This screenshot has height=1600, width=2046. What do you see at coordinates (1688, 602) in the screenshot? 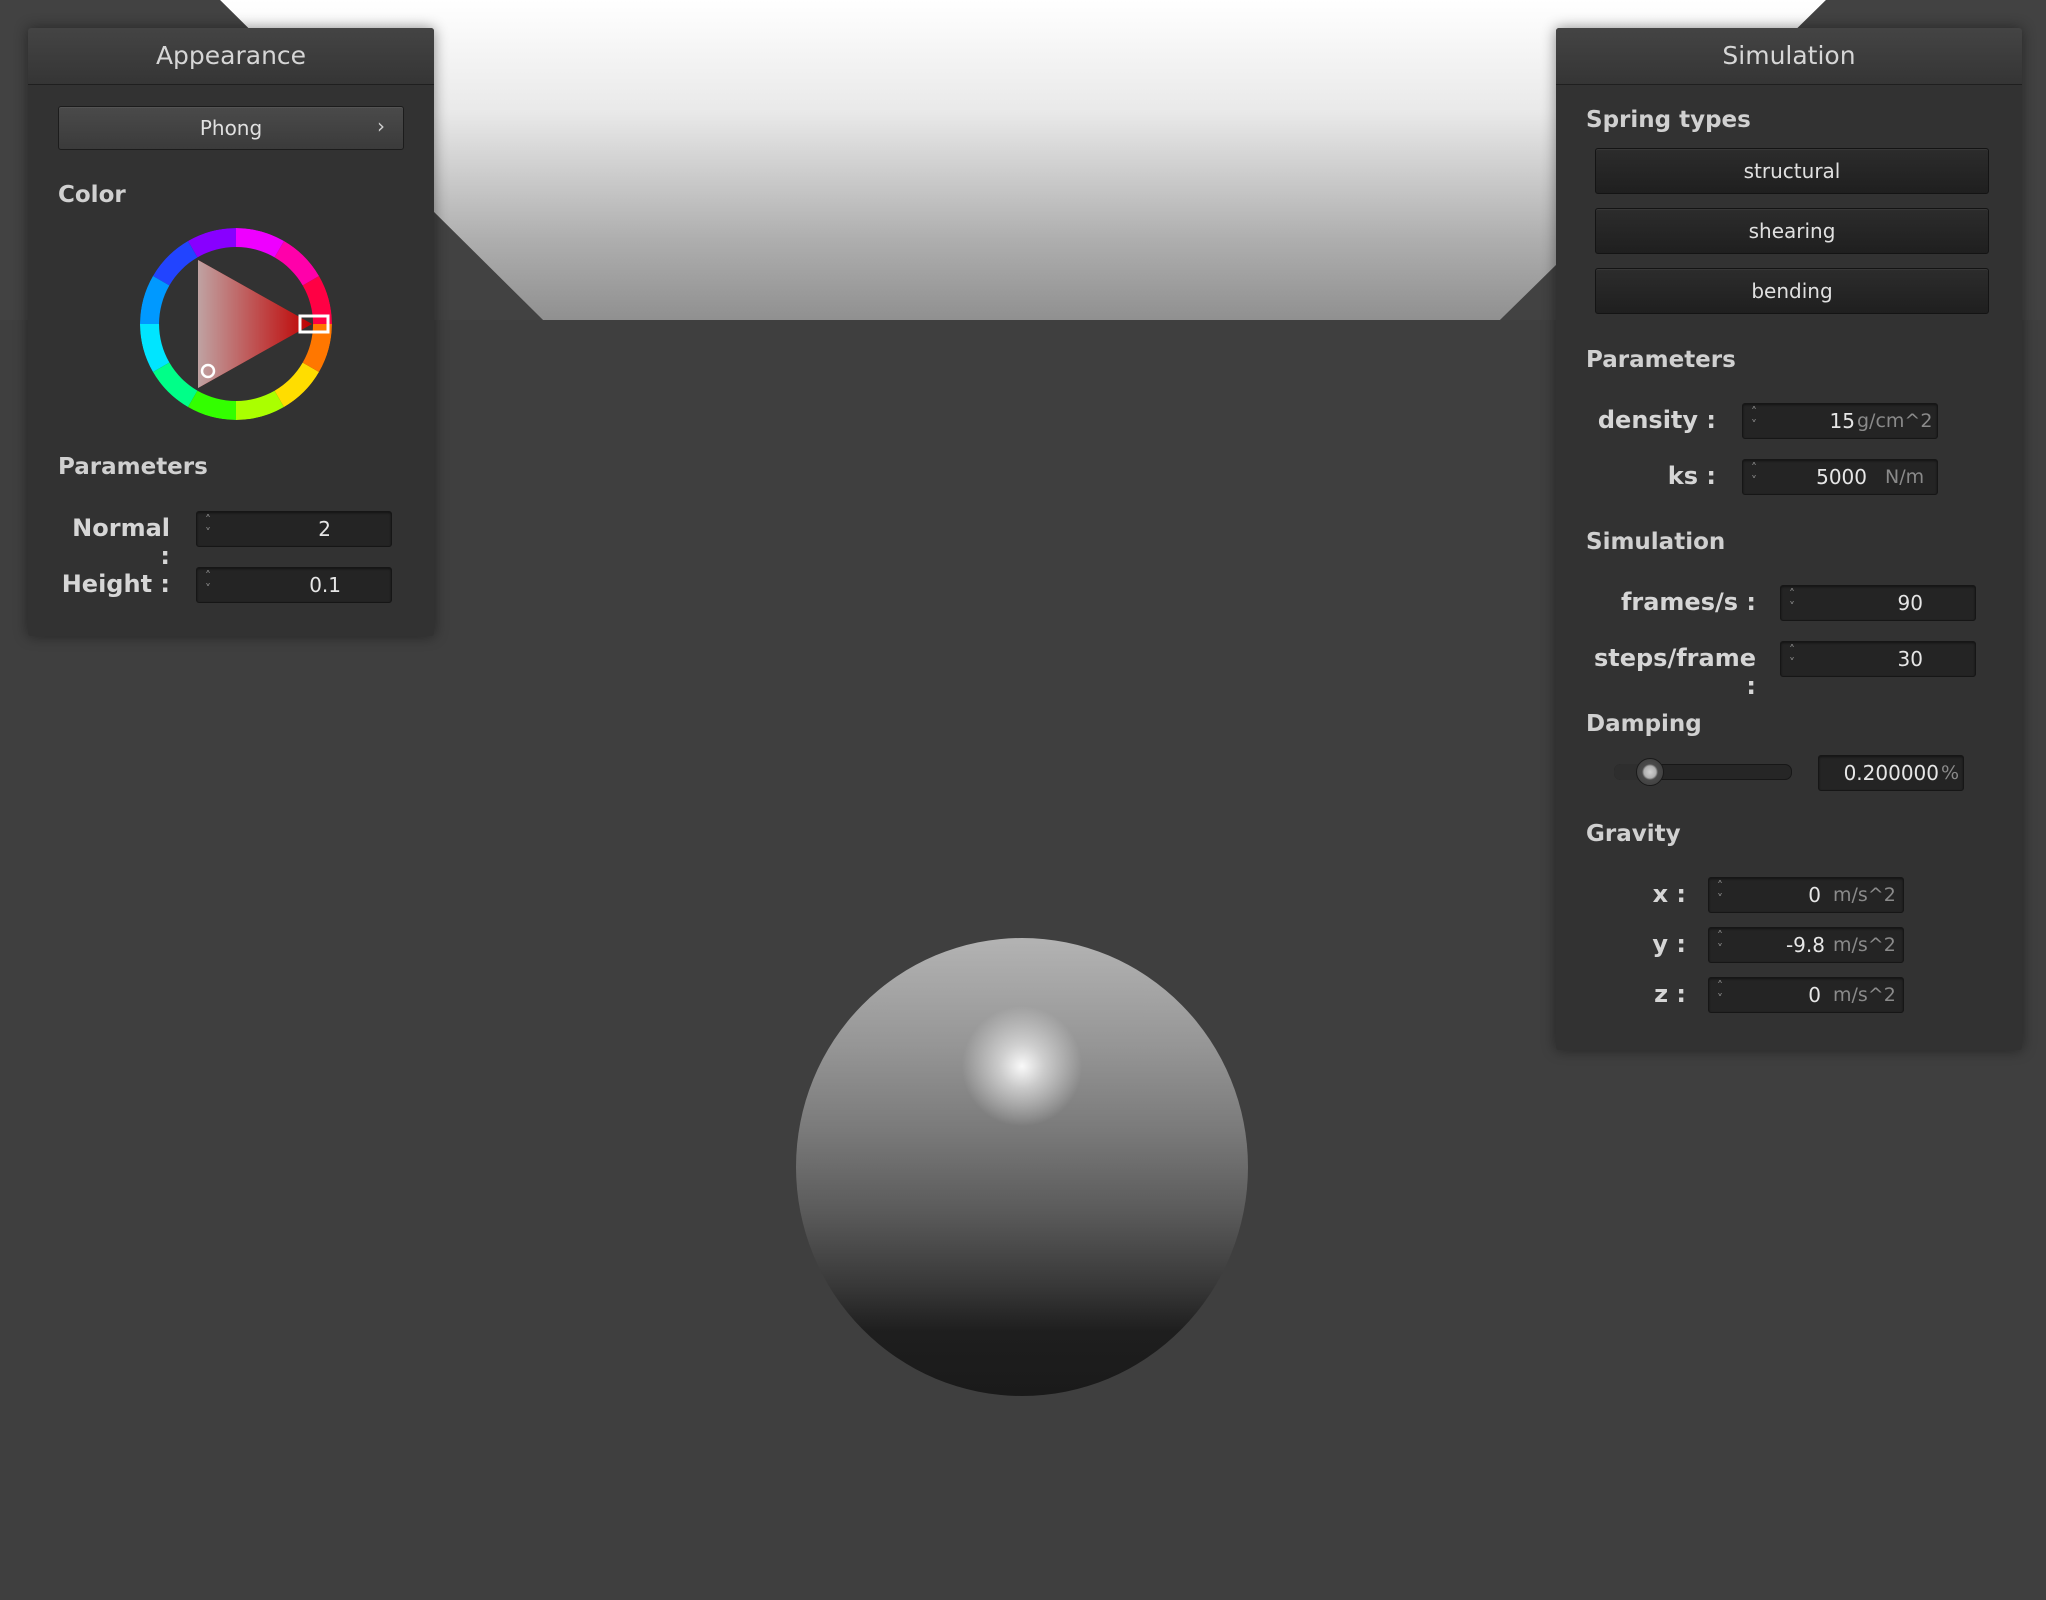
I see `fps-label: frames/s :` at bounding box center [1688, 602].